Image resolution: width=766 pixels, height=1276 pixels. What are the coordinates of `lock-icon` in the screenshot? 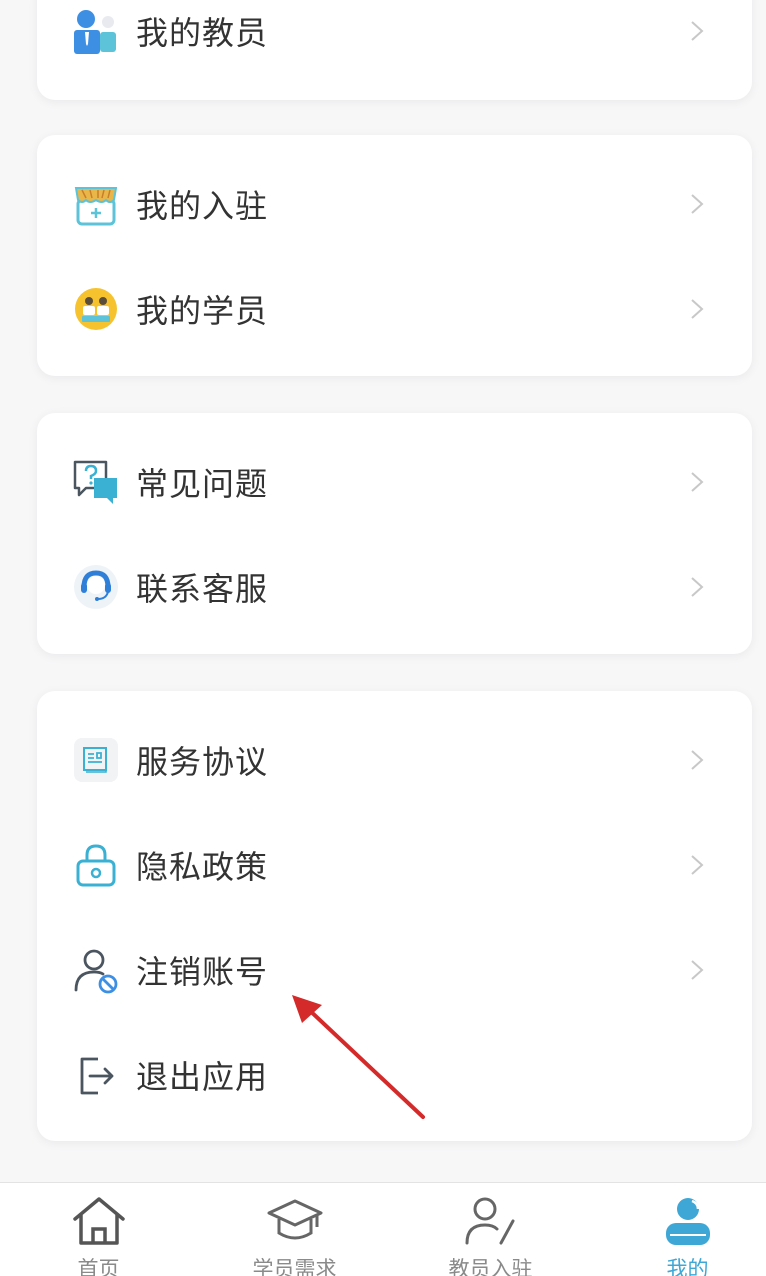 It's located at (96, 865).